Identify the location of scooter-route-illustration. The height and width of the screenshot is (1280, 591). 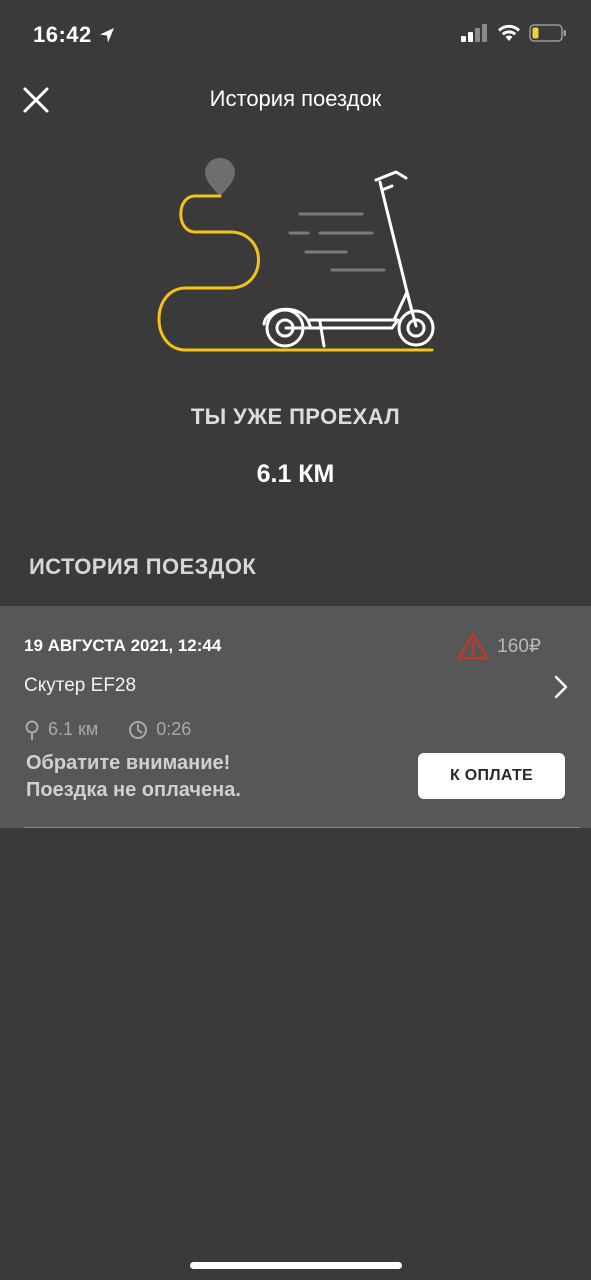
(296, 255).